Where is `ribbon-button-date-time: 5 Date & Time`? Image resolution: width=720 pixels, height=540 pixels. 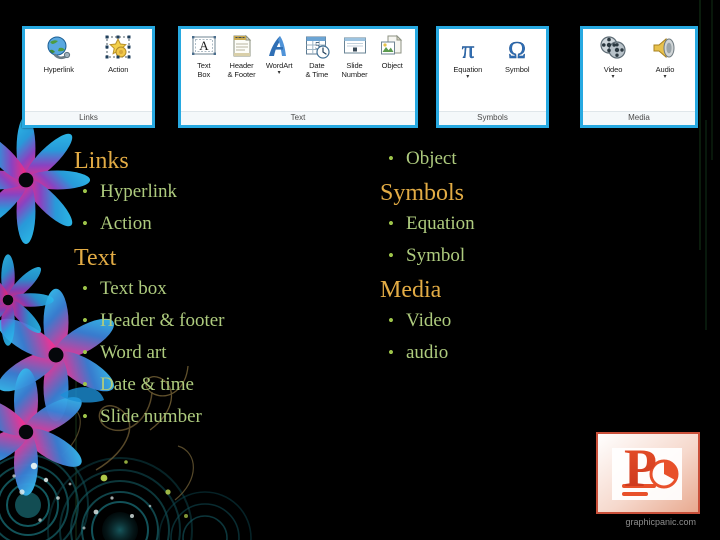
ribbon-button-date-time: 5 Date & Time is located at coordinates (317, 56).